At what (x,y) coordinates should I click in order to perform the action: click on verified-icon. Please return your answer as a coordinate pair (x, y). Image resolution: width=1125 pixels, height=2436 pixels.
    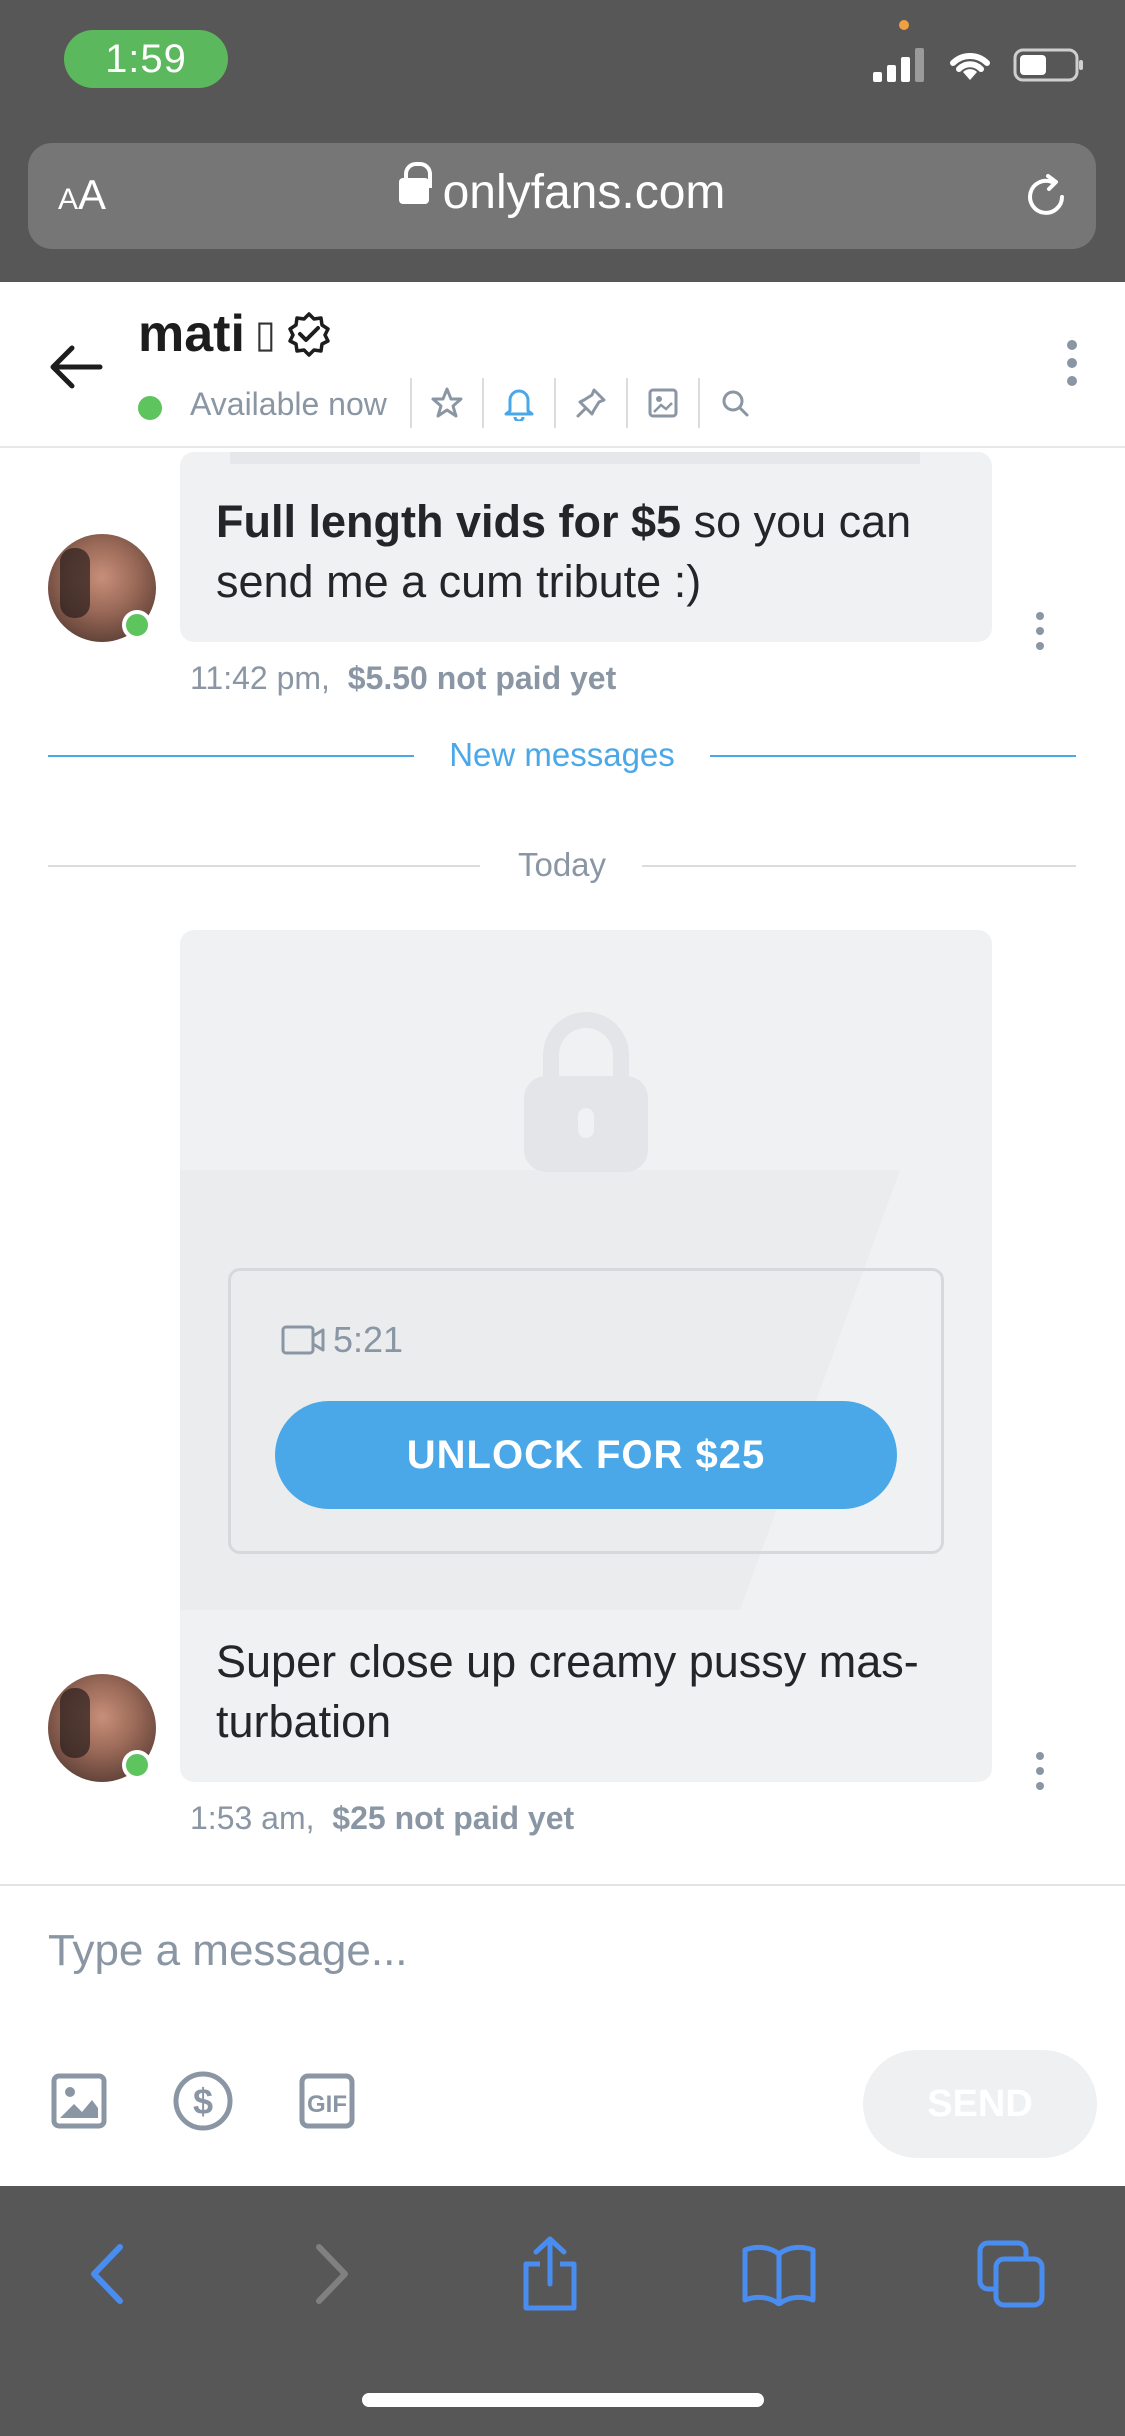
    Looking at the image, I should click on (309, 334).